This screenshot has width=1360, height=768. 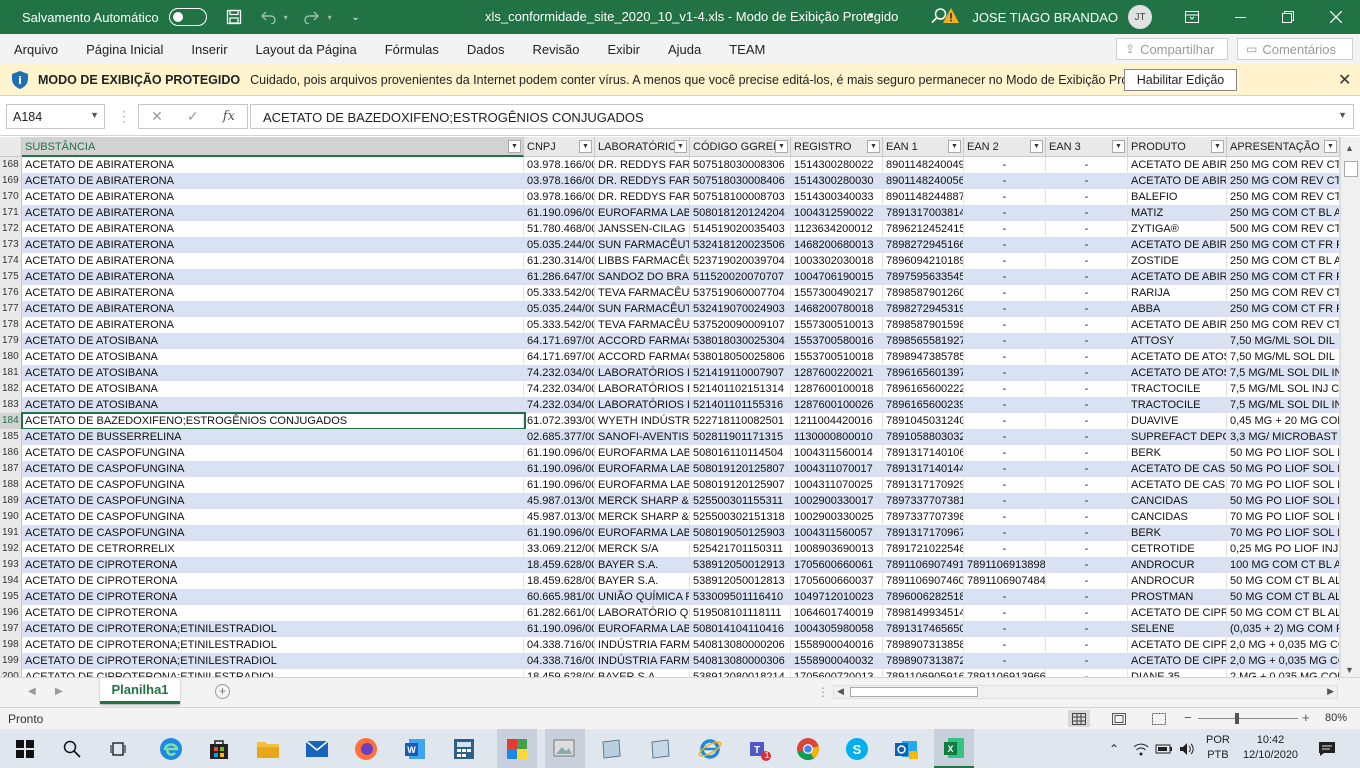 I want to click on col-registro-cell: 1514300280022, so click(x=837, y=165).